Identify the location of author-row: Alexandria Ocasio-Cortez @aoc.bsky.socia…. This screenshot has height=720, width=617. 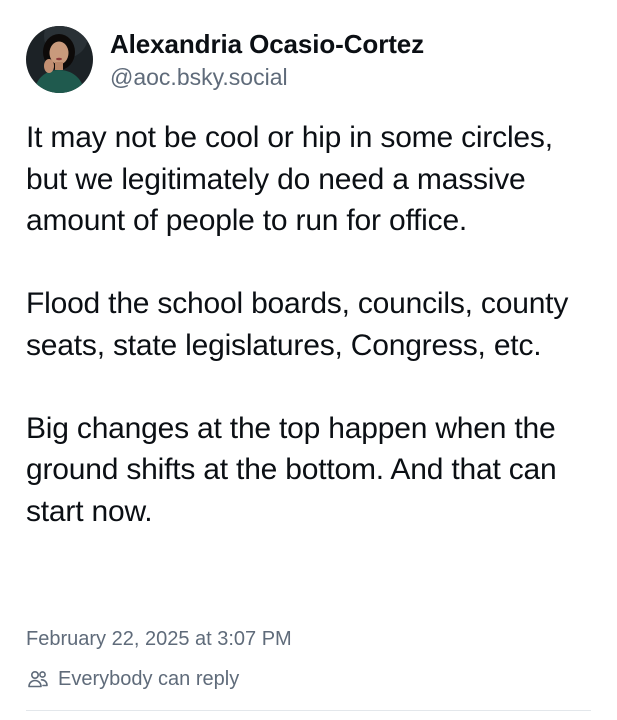
(225, 59).